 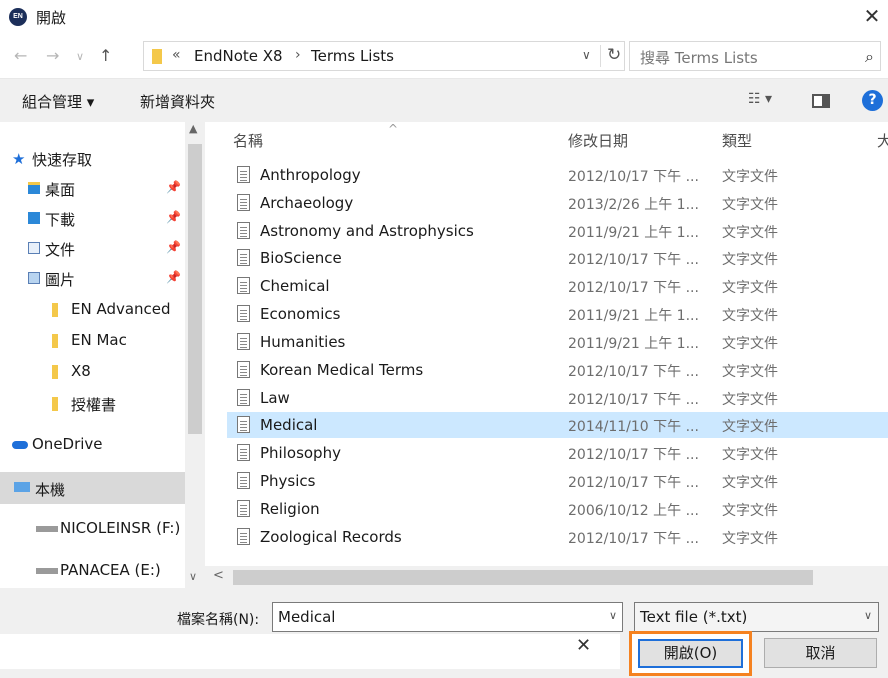 I want to click on nav-label: 快速存取, so click(x=62, y=160).